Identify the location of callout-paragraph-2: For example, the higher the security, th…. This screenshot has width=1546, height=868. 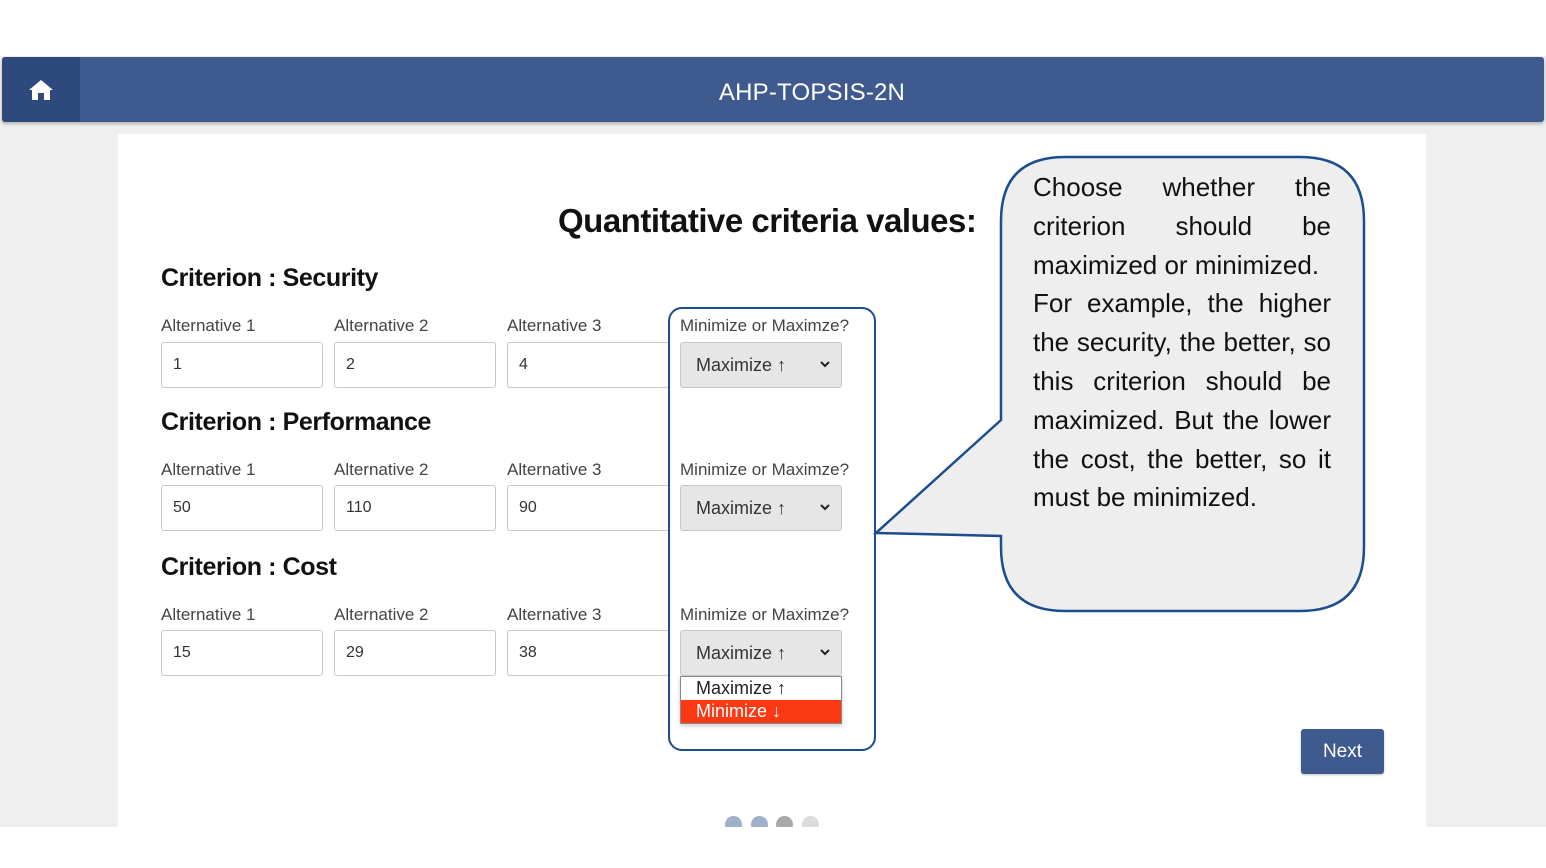
(1182, 400).